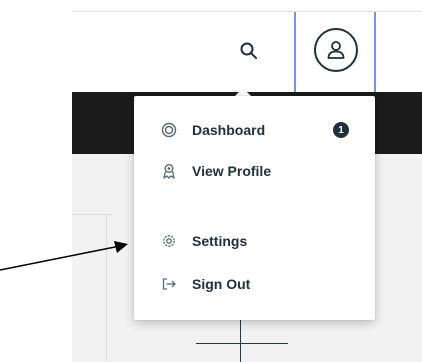  Describe the element at coordinates (64, 256) in the screenshot. I see `annotation-arrow` at that location.